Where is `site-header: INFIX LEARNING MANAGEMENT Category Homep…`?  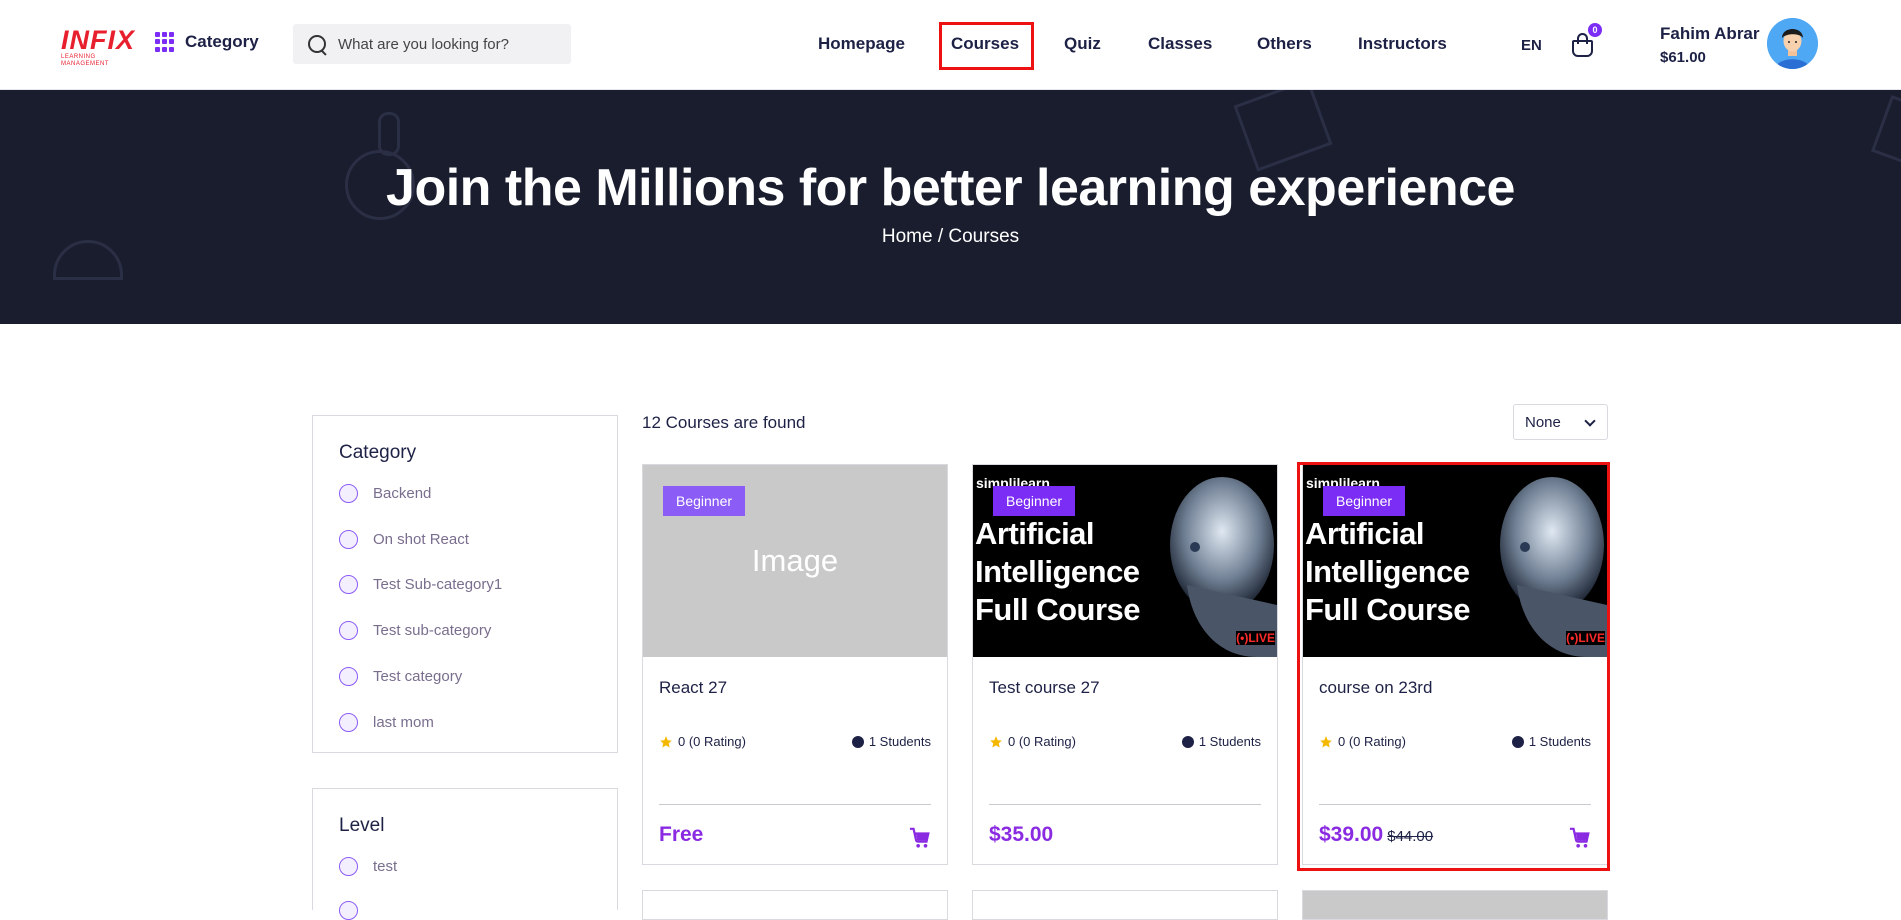
site-header: INFIX LEARNING MANAGEMENT Category Homep… is located at coordinates (950, 45).